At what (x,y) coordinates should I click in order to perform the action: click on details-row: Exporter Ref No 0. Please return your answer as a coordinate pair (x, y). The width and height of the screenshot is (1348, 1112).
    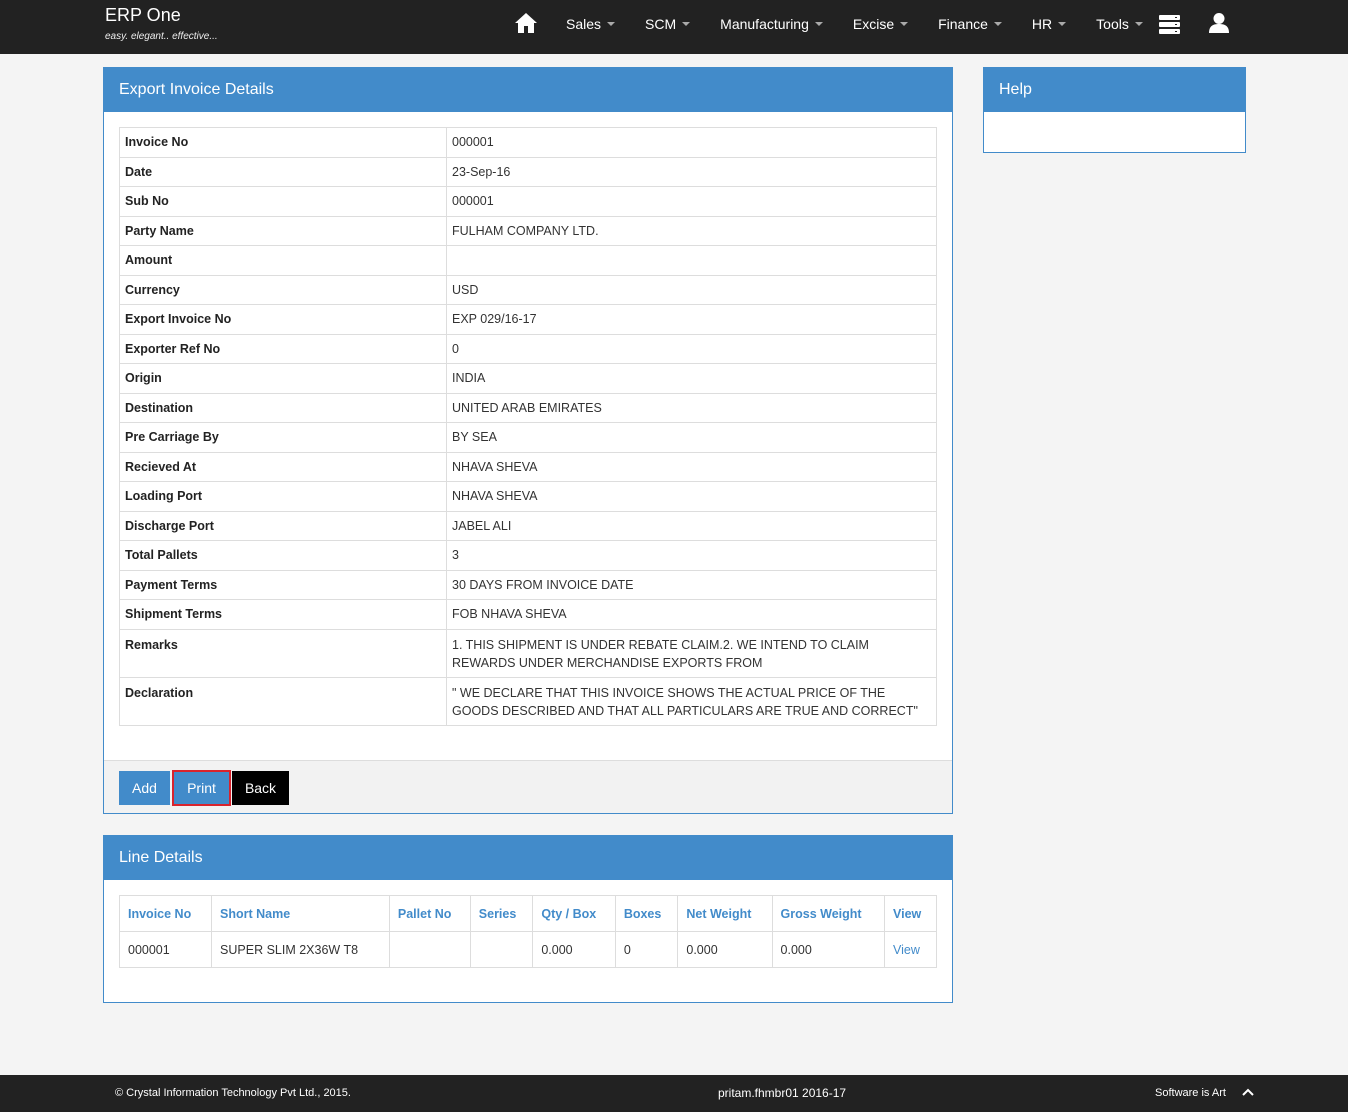
    Looking at the image, I should click on (528, 348).